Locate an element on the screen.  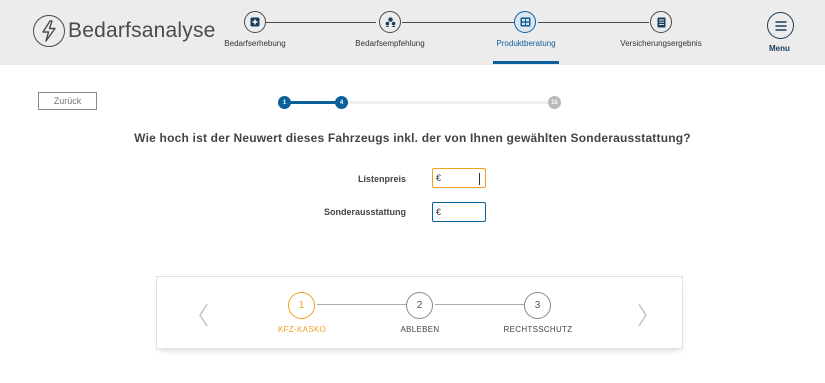
product-label-ableben: ABLEBEN is located at coordinates (419, 329).